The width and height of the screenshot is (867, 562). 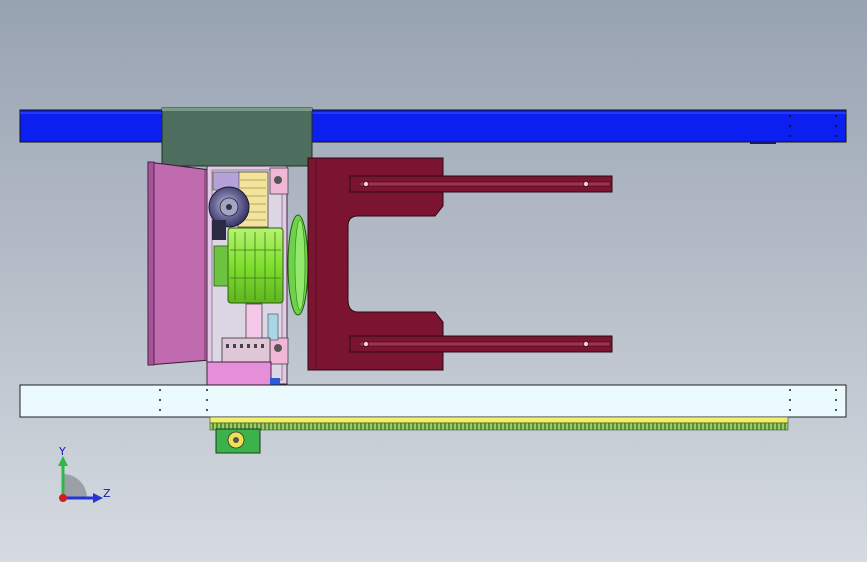 What do you see at coordinates (433, 126) in the screenshot?
I see `top-beam` at bounding box center [433, 126].